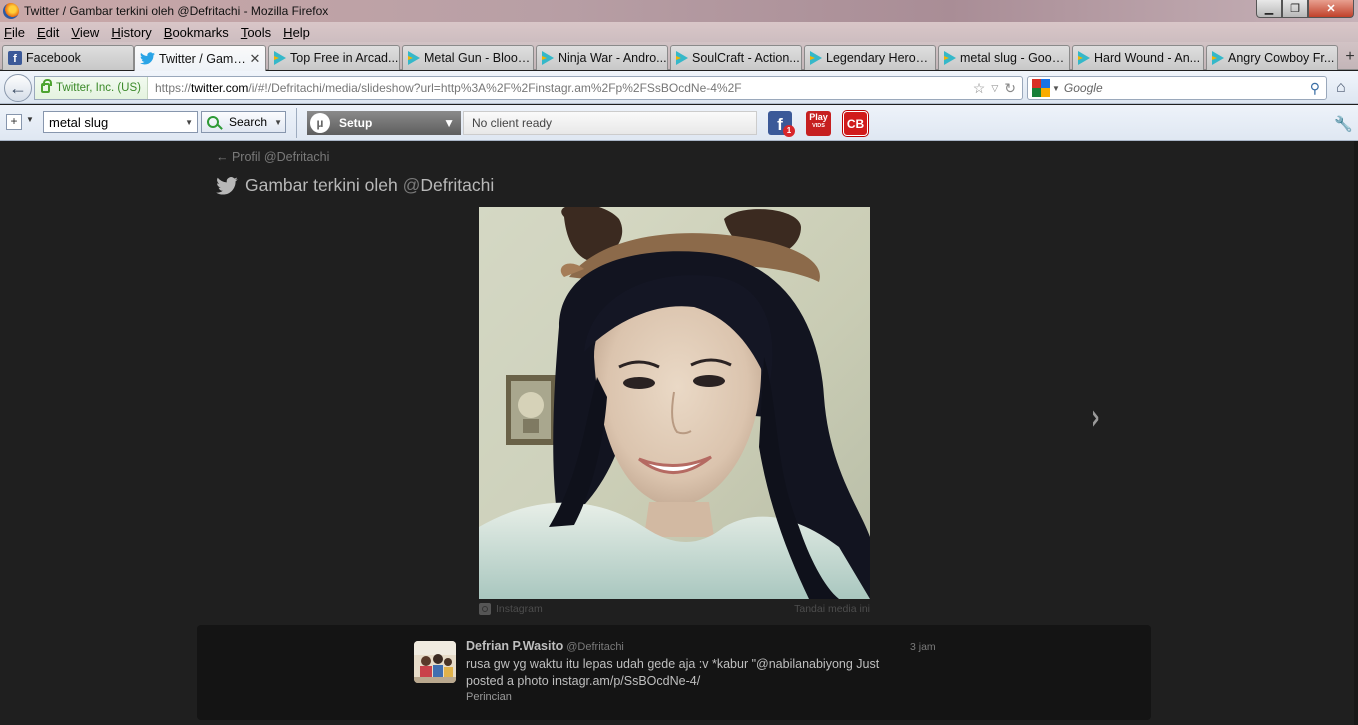  What do you see at coordinates (384, 123) in the screenshot?
I see `utorrent-setup-button: µ Setup ▼` at bounding box center [384, 123].